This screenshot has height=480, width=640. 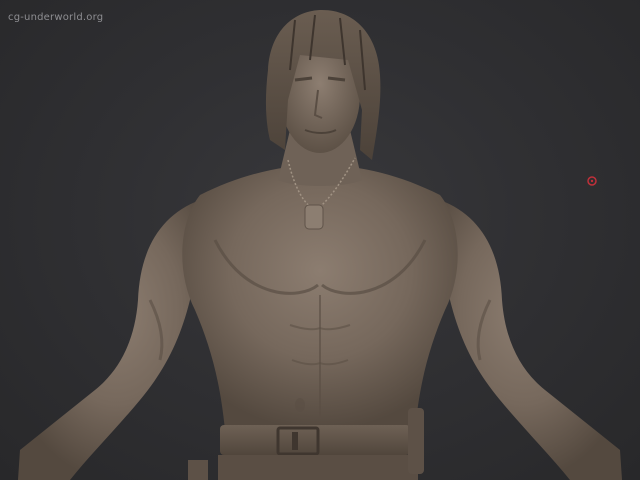 What do you see at coordinates (592, 181) in the screenshot?
I see `brush-cursor-icon` at bounding box center [592, 181].